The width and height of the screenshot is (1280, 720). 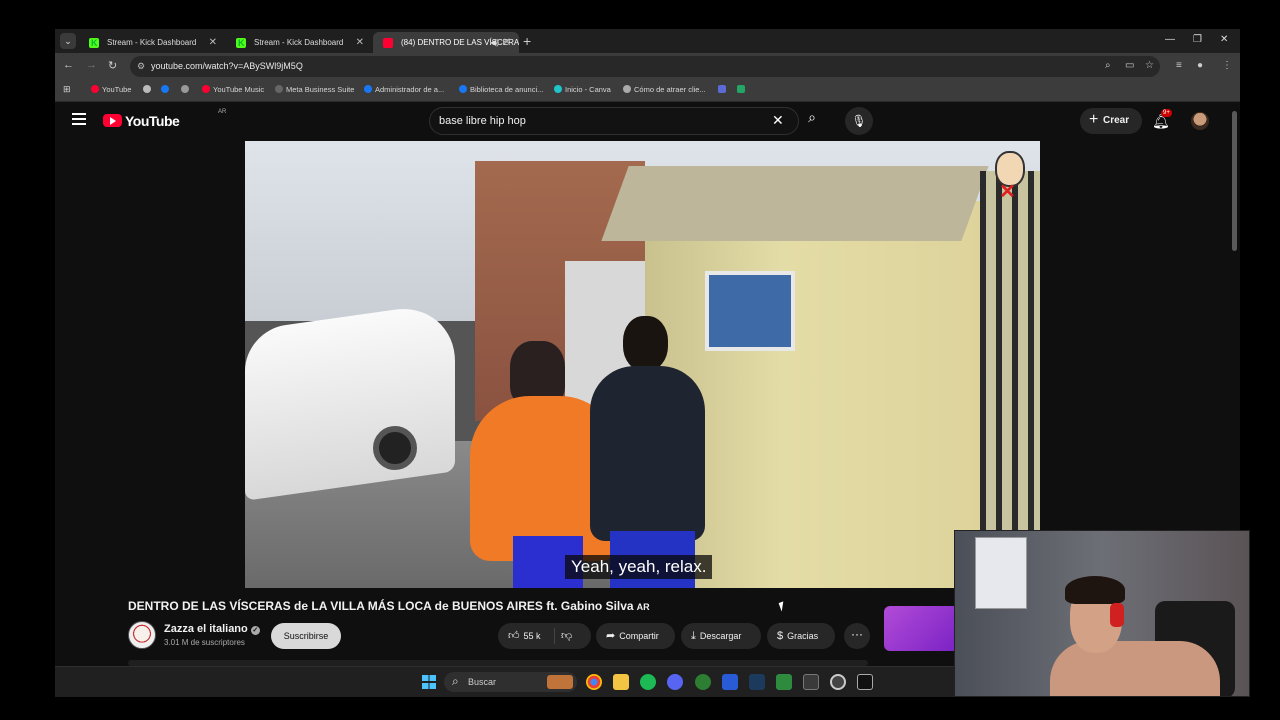 I want to click on windows-start-icon, so click(x=429, y=682).